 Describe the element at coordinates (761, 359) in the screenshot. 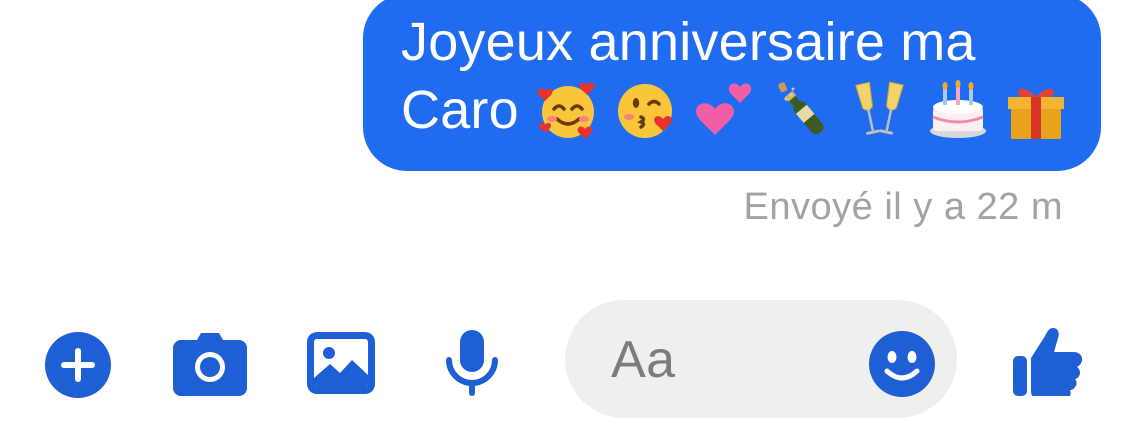

I see `message-input: Aa` at that location.